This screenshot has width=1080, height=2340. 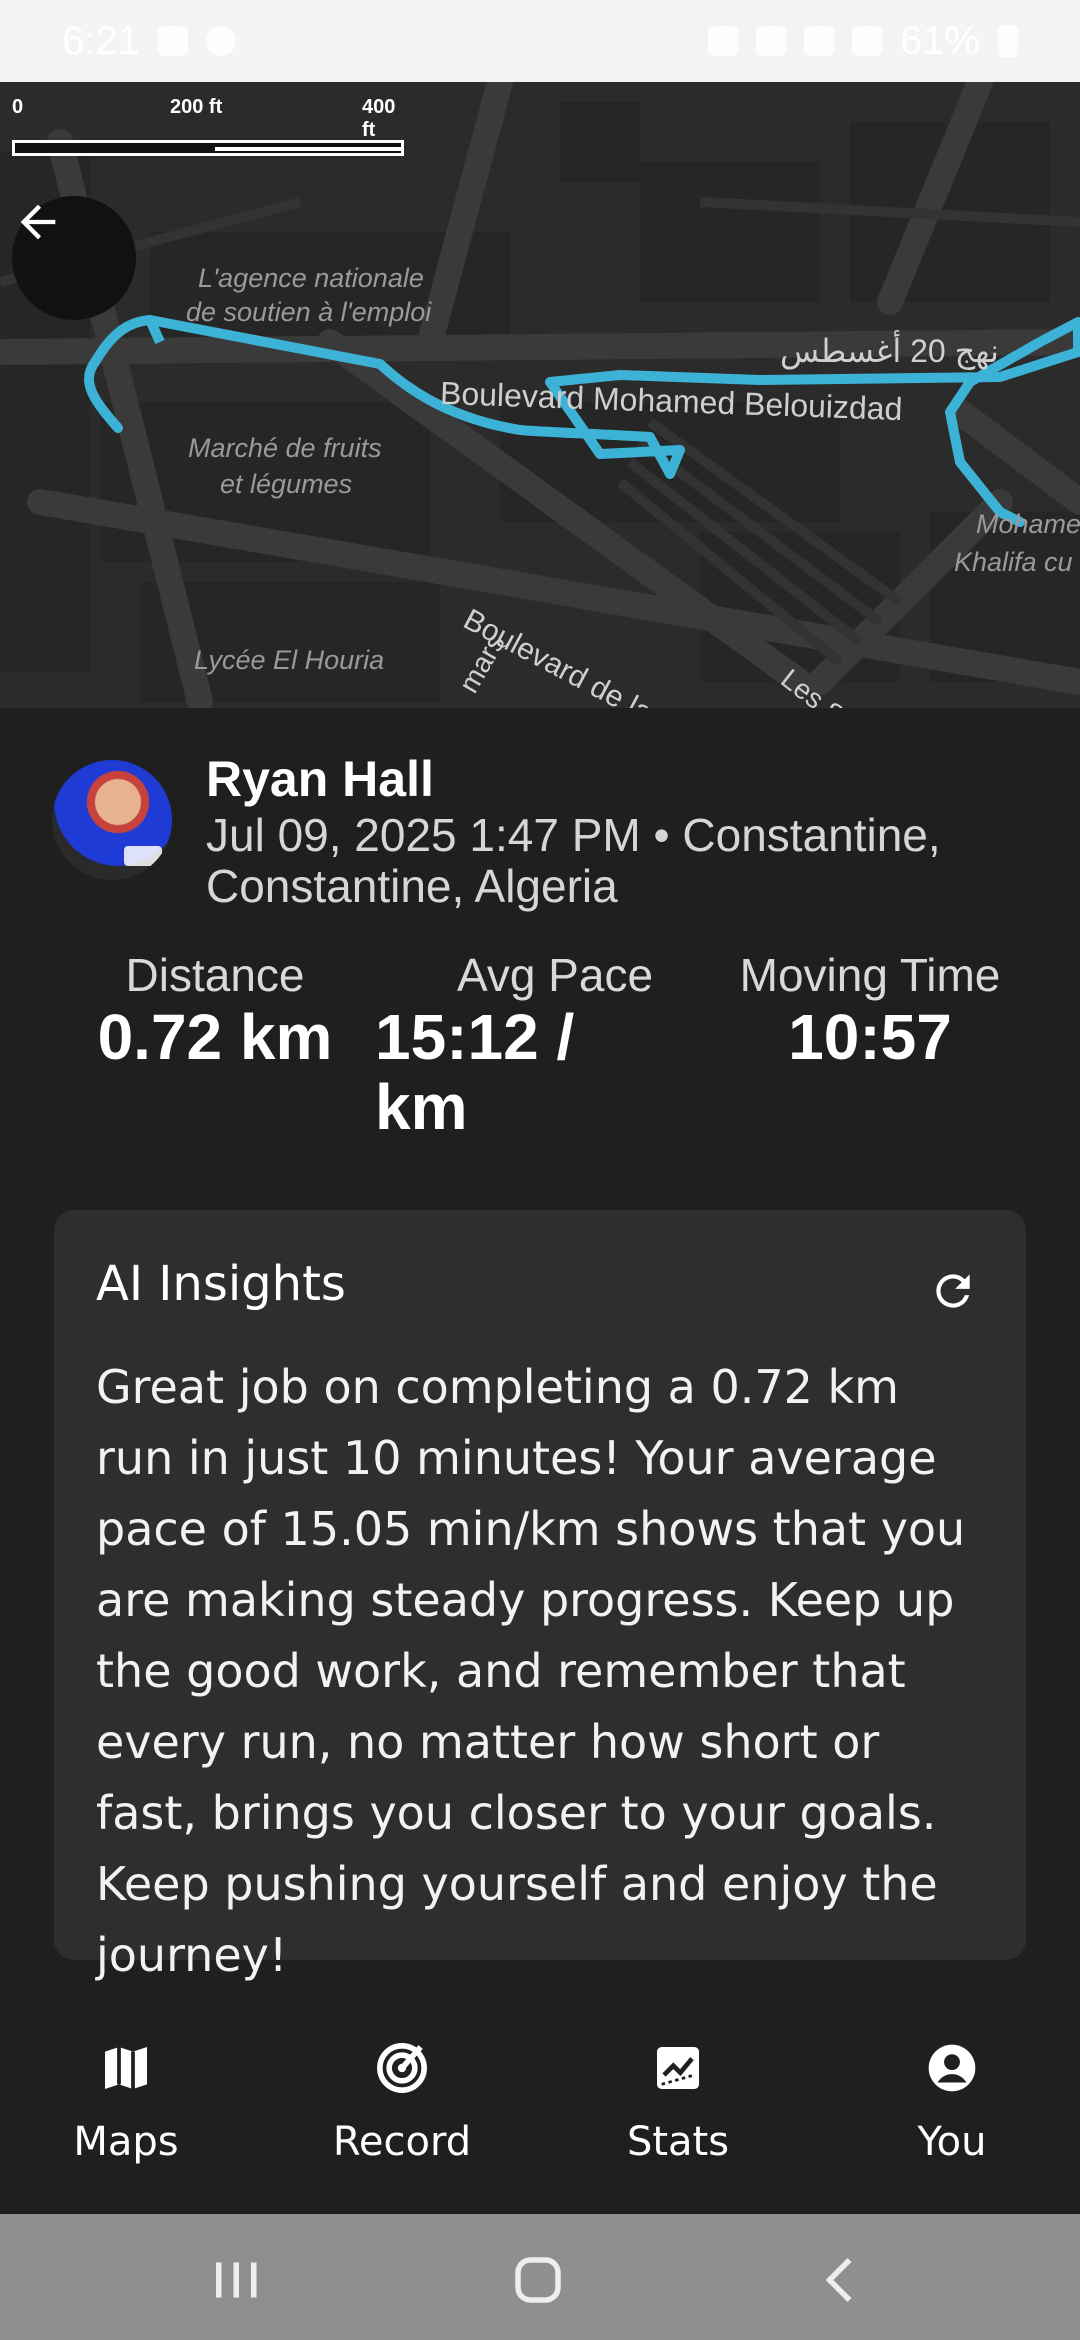 What do you see at coordinates (818, 41) in the screenshot?
I see `signal-icon` at bounding box center [818, 41].